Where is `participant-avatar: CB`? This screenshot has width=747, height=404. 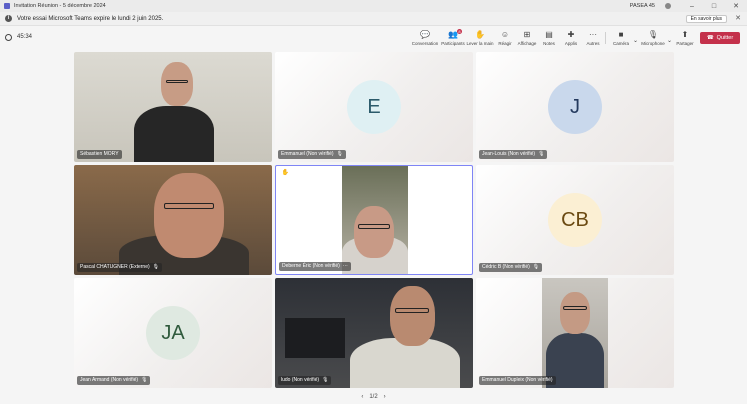 participant-avatar: CB is located at coordinates (575, 220).